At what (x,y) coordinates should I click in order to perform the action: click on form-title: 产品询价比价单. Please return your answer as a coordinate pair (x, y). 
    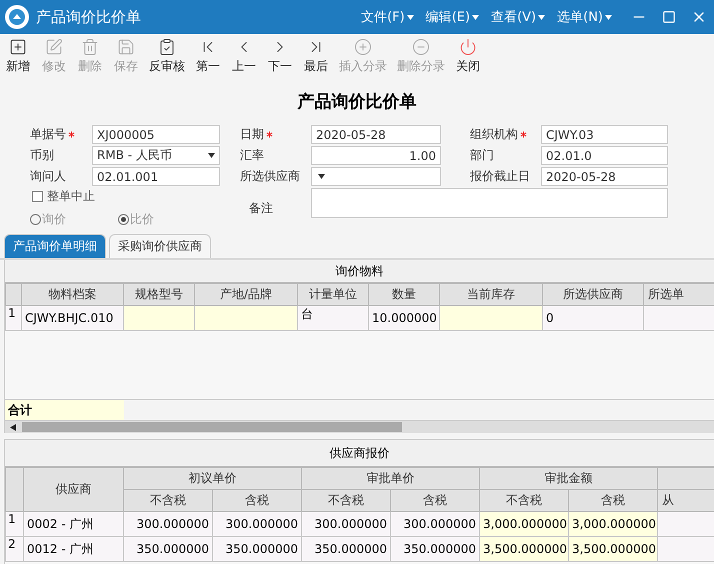
    Looking at the image, I should click on (357, 102).